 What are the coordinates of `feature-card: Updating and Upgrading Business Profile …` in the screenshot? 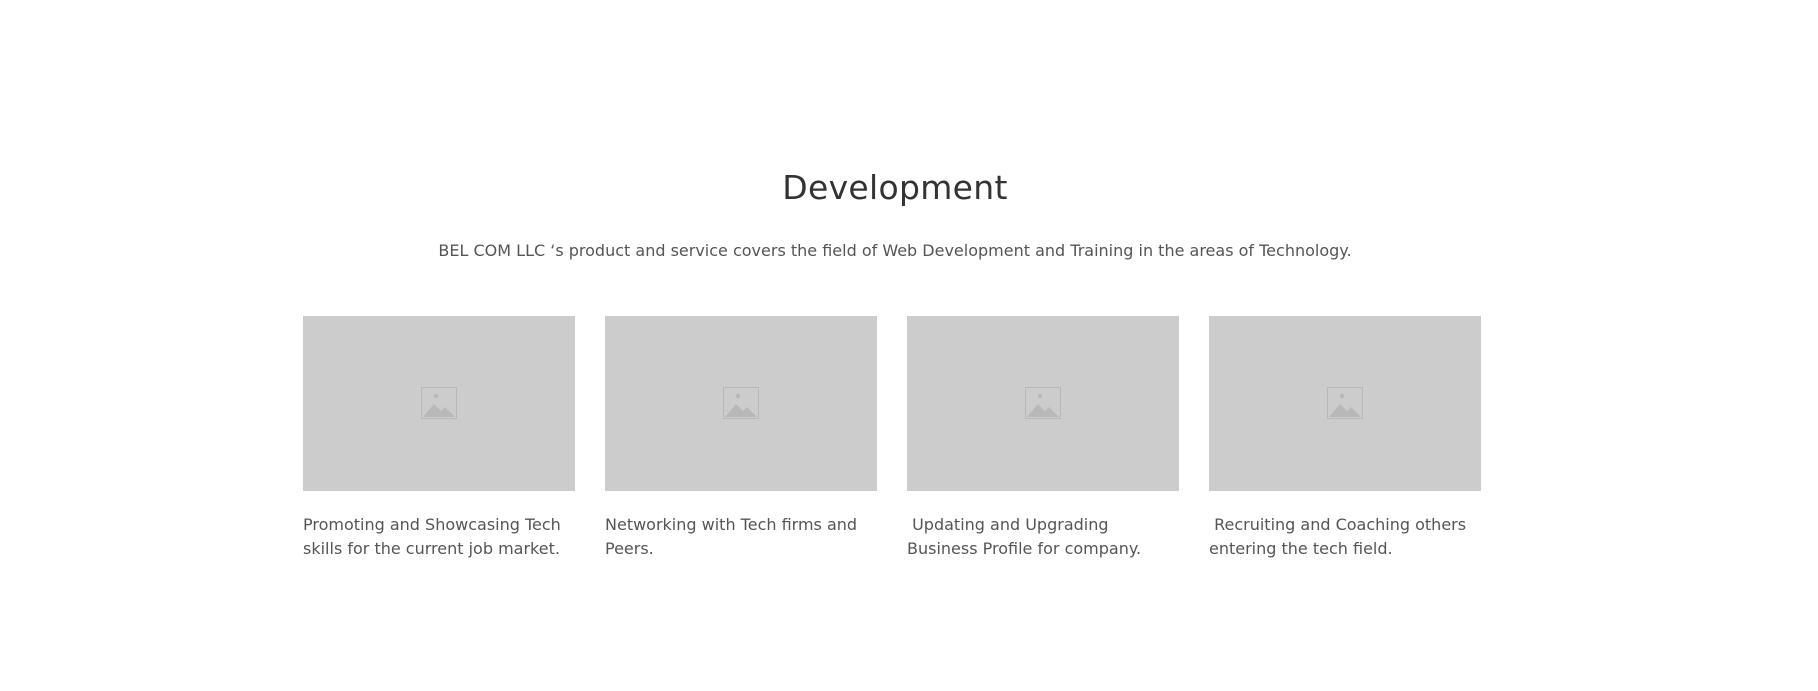 It's located at (1043, 438).